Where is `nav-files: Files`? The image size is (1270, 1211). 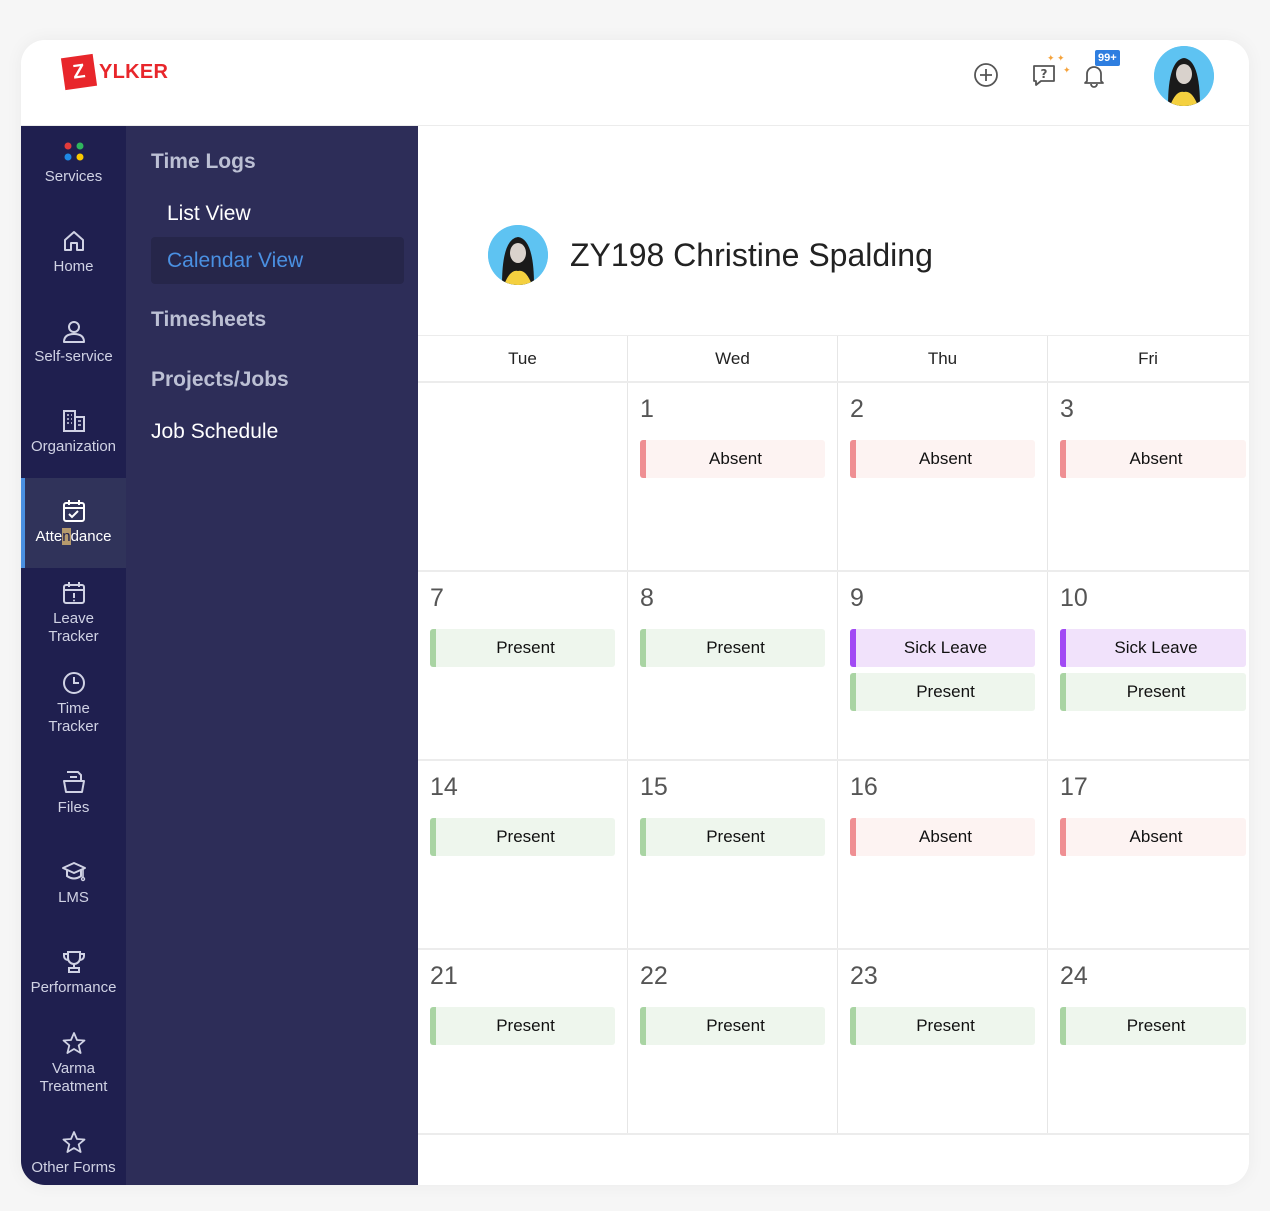 nav-files: Files is located at coordinates (73, 793).